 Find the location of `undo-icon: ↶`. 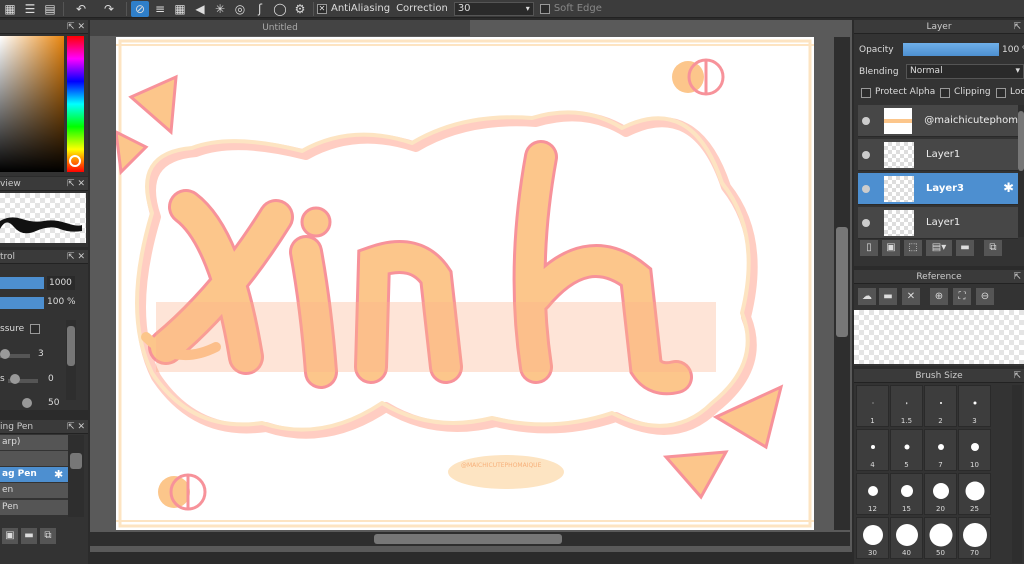

undo-icon: ↶ is located at coordinates (81, 9).